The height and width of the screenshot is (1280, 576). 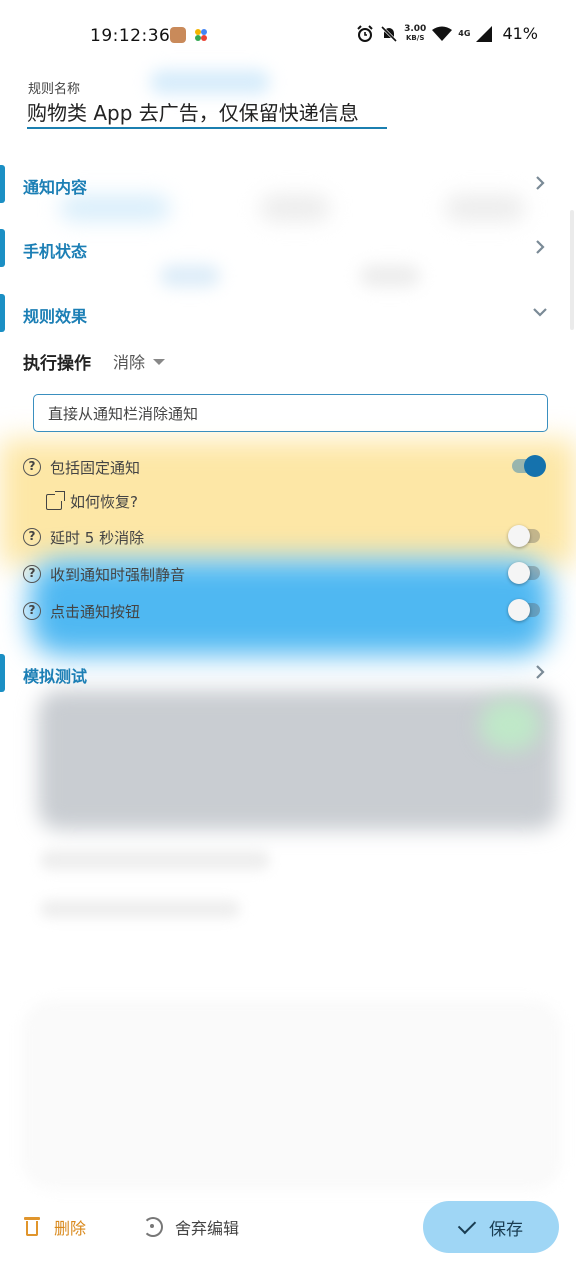 I want to click on status-time: 19:12:36, so click(x=130, y=36).